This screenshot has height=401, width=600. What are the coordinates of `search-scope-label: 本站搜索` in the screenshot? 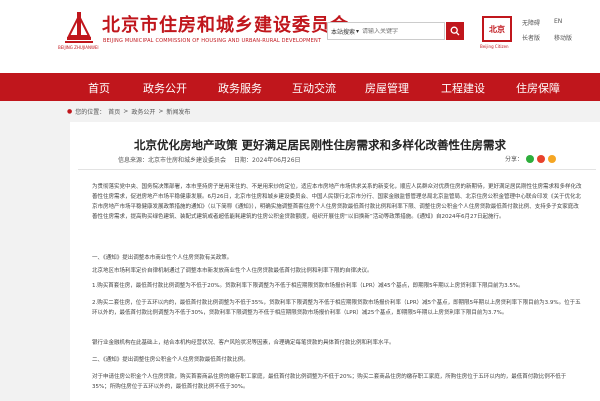 It's located at (343, 32).